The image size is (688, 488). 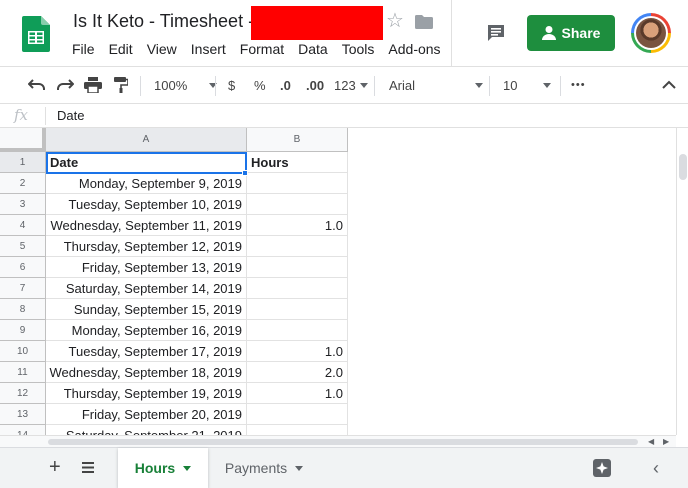 What do you see at coordinates (297, 140) in the screenshot?
I see `column-header-b: B` at bounding box center [297, 140].